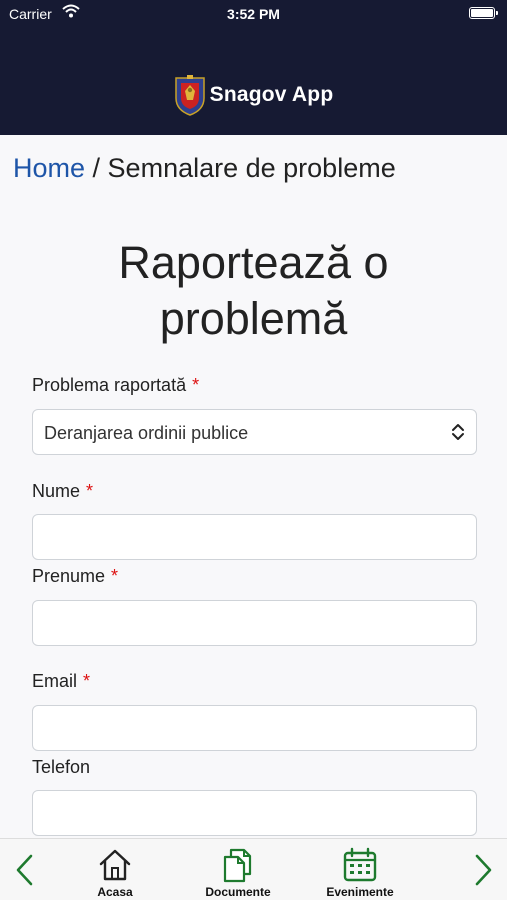 The image size is (507, 900). I want to click on email-label: Email *, so click(61, 681).